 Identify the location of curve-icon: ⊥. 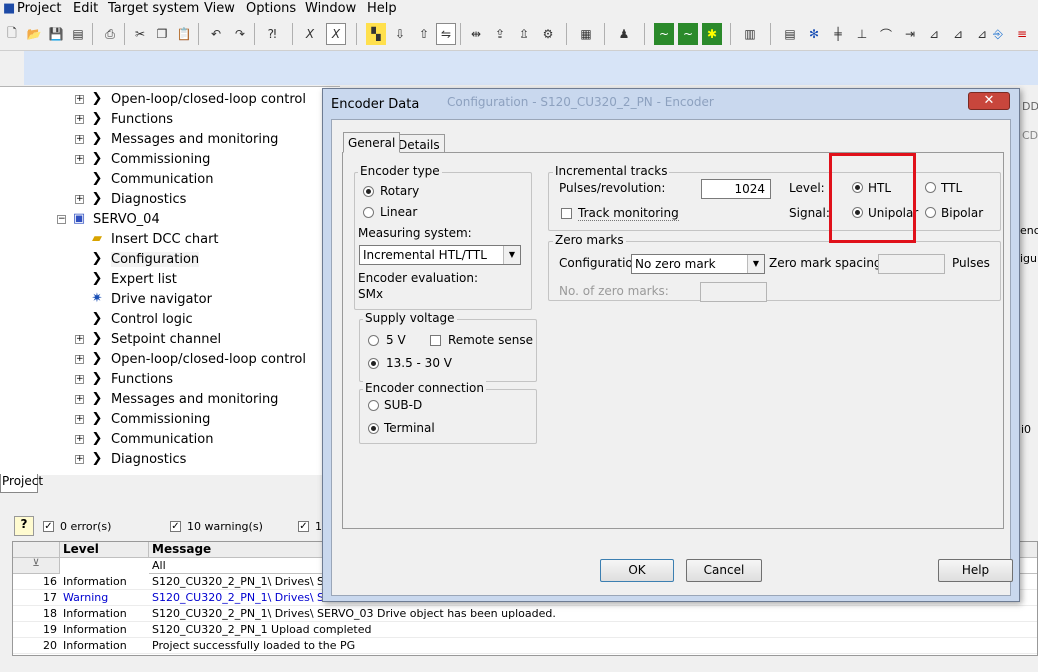
(862, 34).